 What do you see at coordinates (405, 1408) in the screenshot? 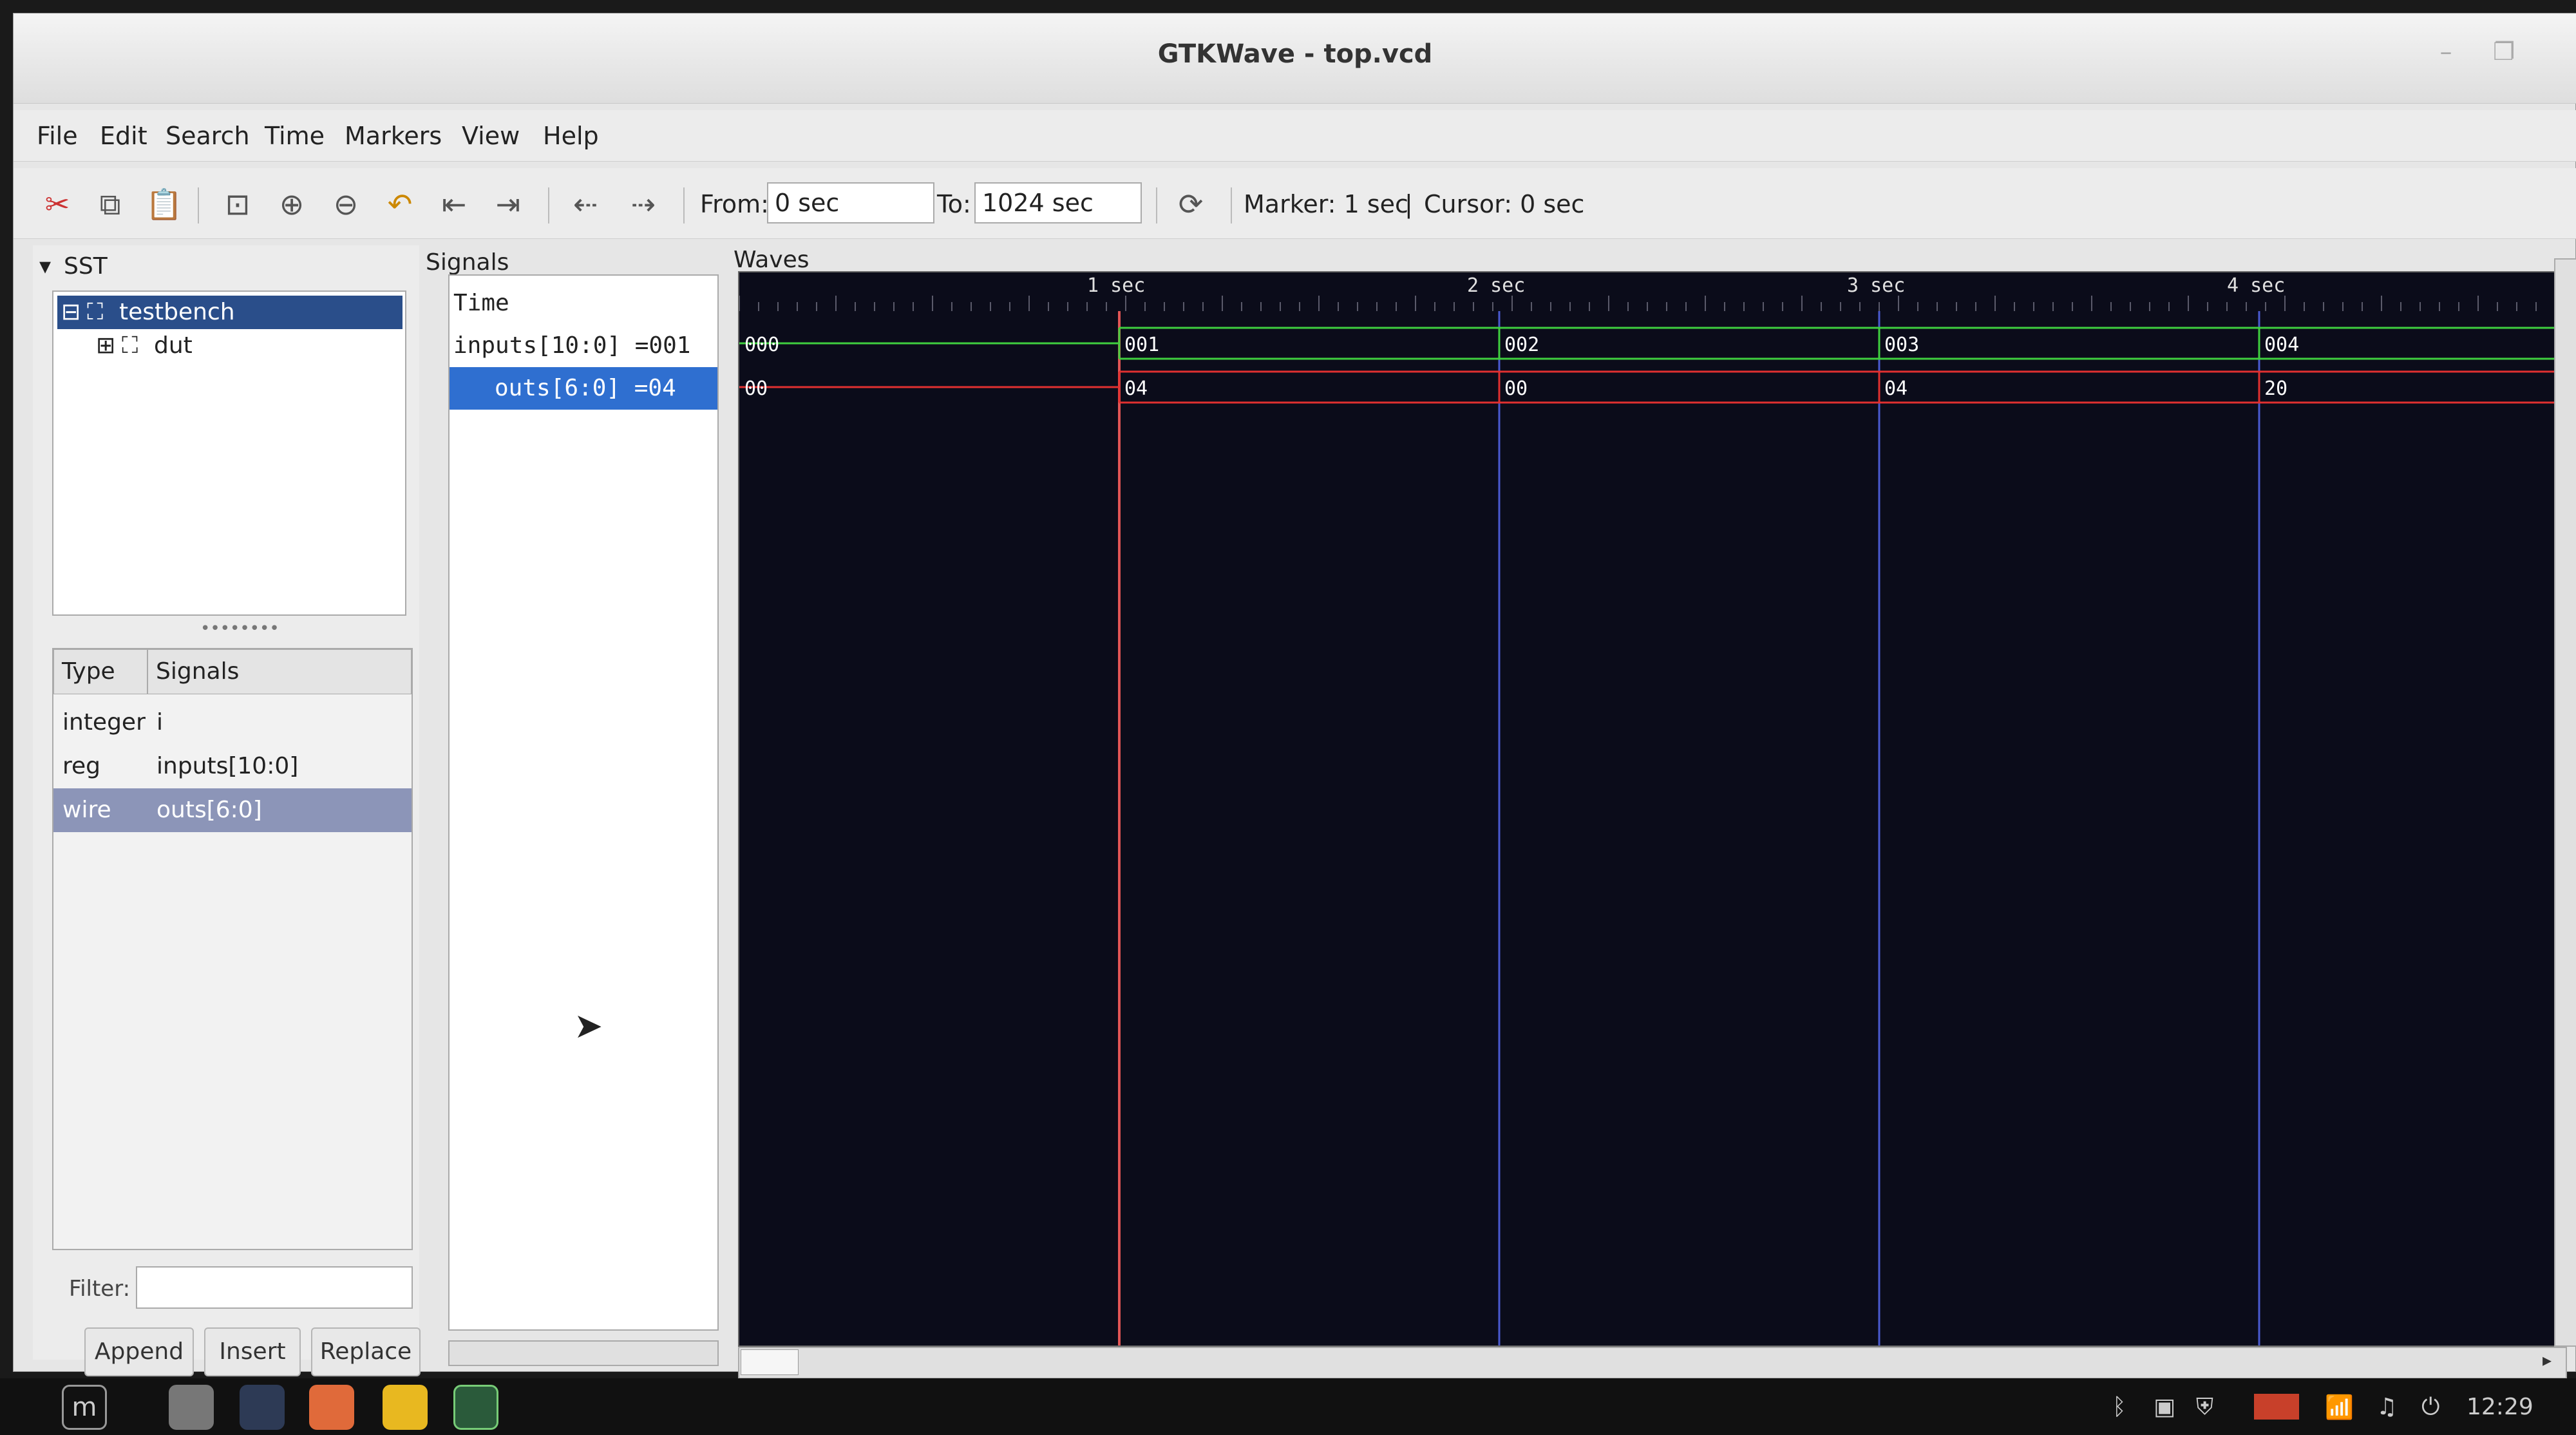
I see `app-icon` at bounding box center [405, 1408].